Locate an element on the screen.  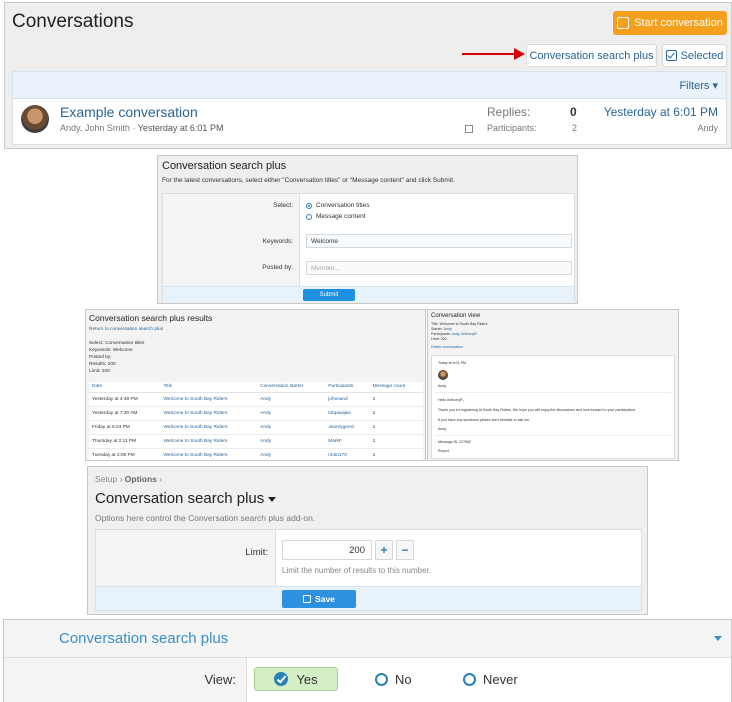
conversation-title-link: Example conversation is located at coordinates (129, 112).